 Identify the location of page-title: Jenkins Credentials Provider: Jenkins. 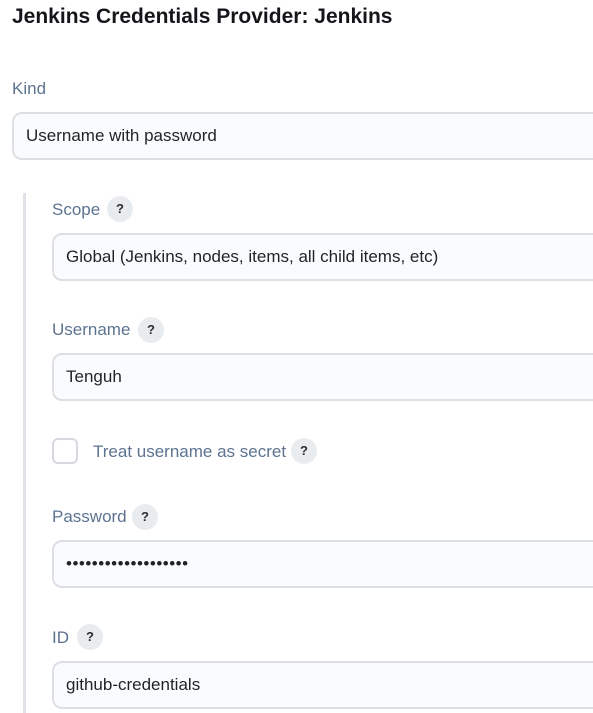
(202, 16).